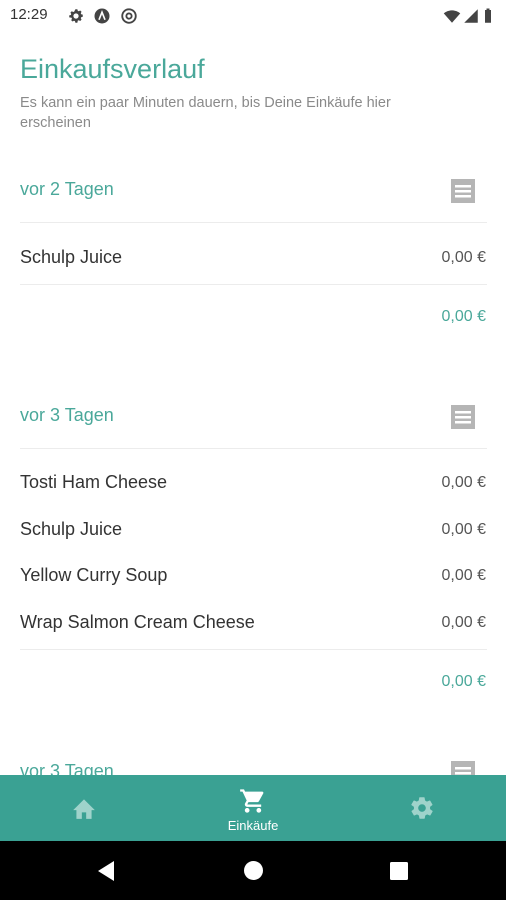  What do you see at coordinates (253, 16) in the screenshot?
I see `status-bar: 12:29` at bounding box center [253, 16].